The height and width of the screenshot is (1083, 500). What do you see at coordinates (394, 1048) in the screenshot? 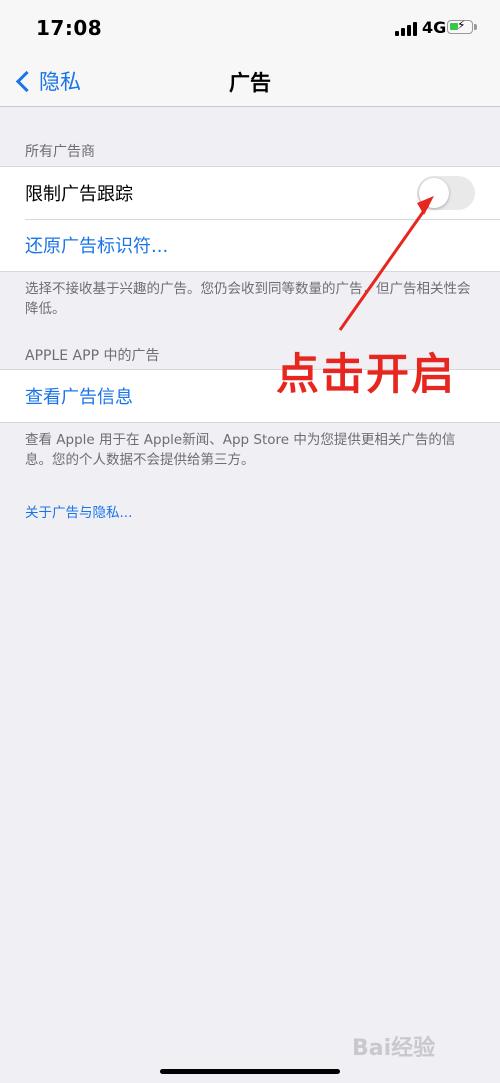
I see `watermark: Bai经验` at bounding box center [394, 1048].